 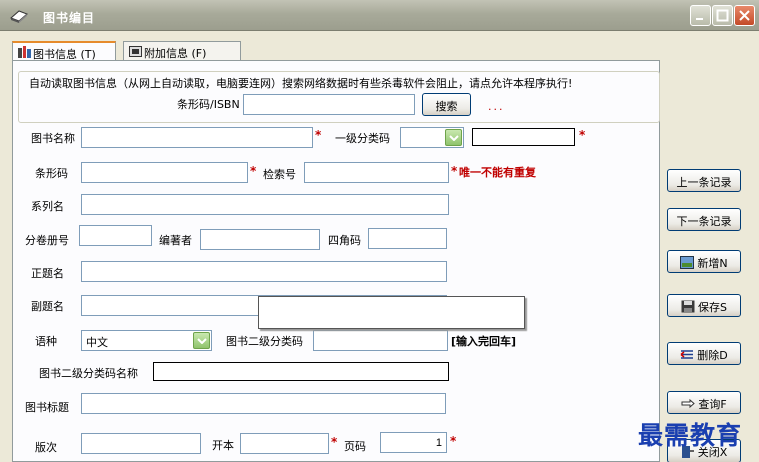 What do you see at coordinates (688, 403) in the screenshot?
I see `hand-pointer-icon` at bounding box center [688, 403].